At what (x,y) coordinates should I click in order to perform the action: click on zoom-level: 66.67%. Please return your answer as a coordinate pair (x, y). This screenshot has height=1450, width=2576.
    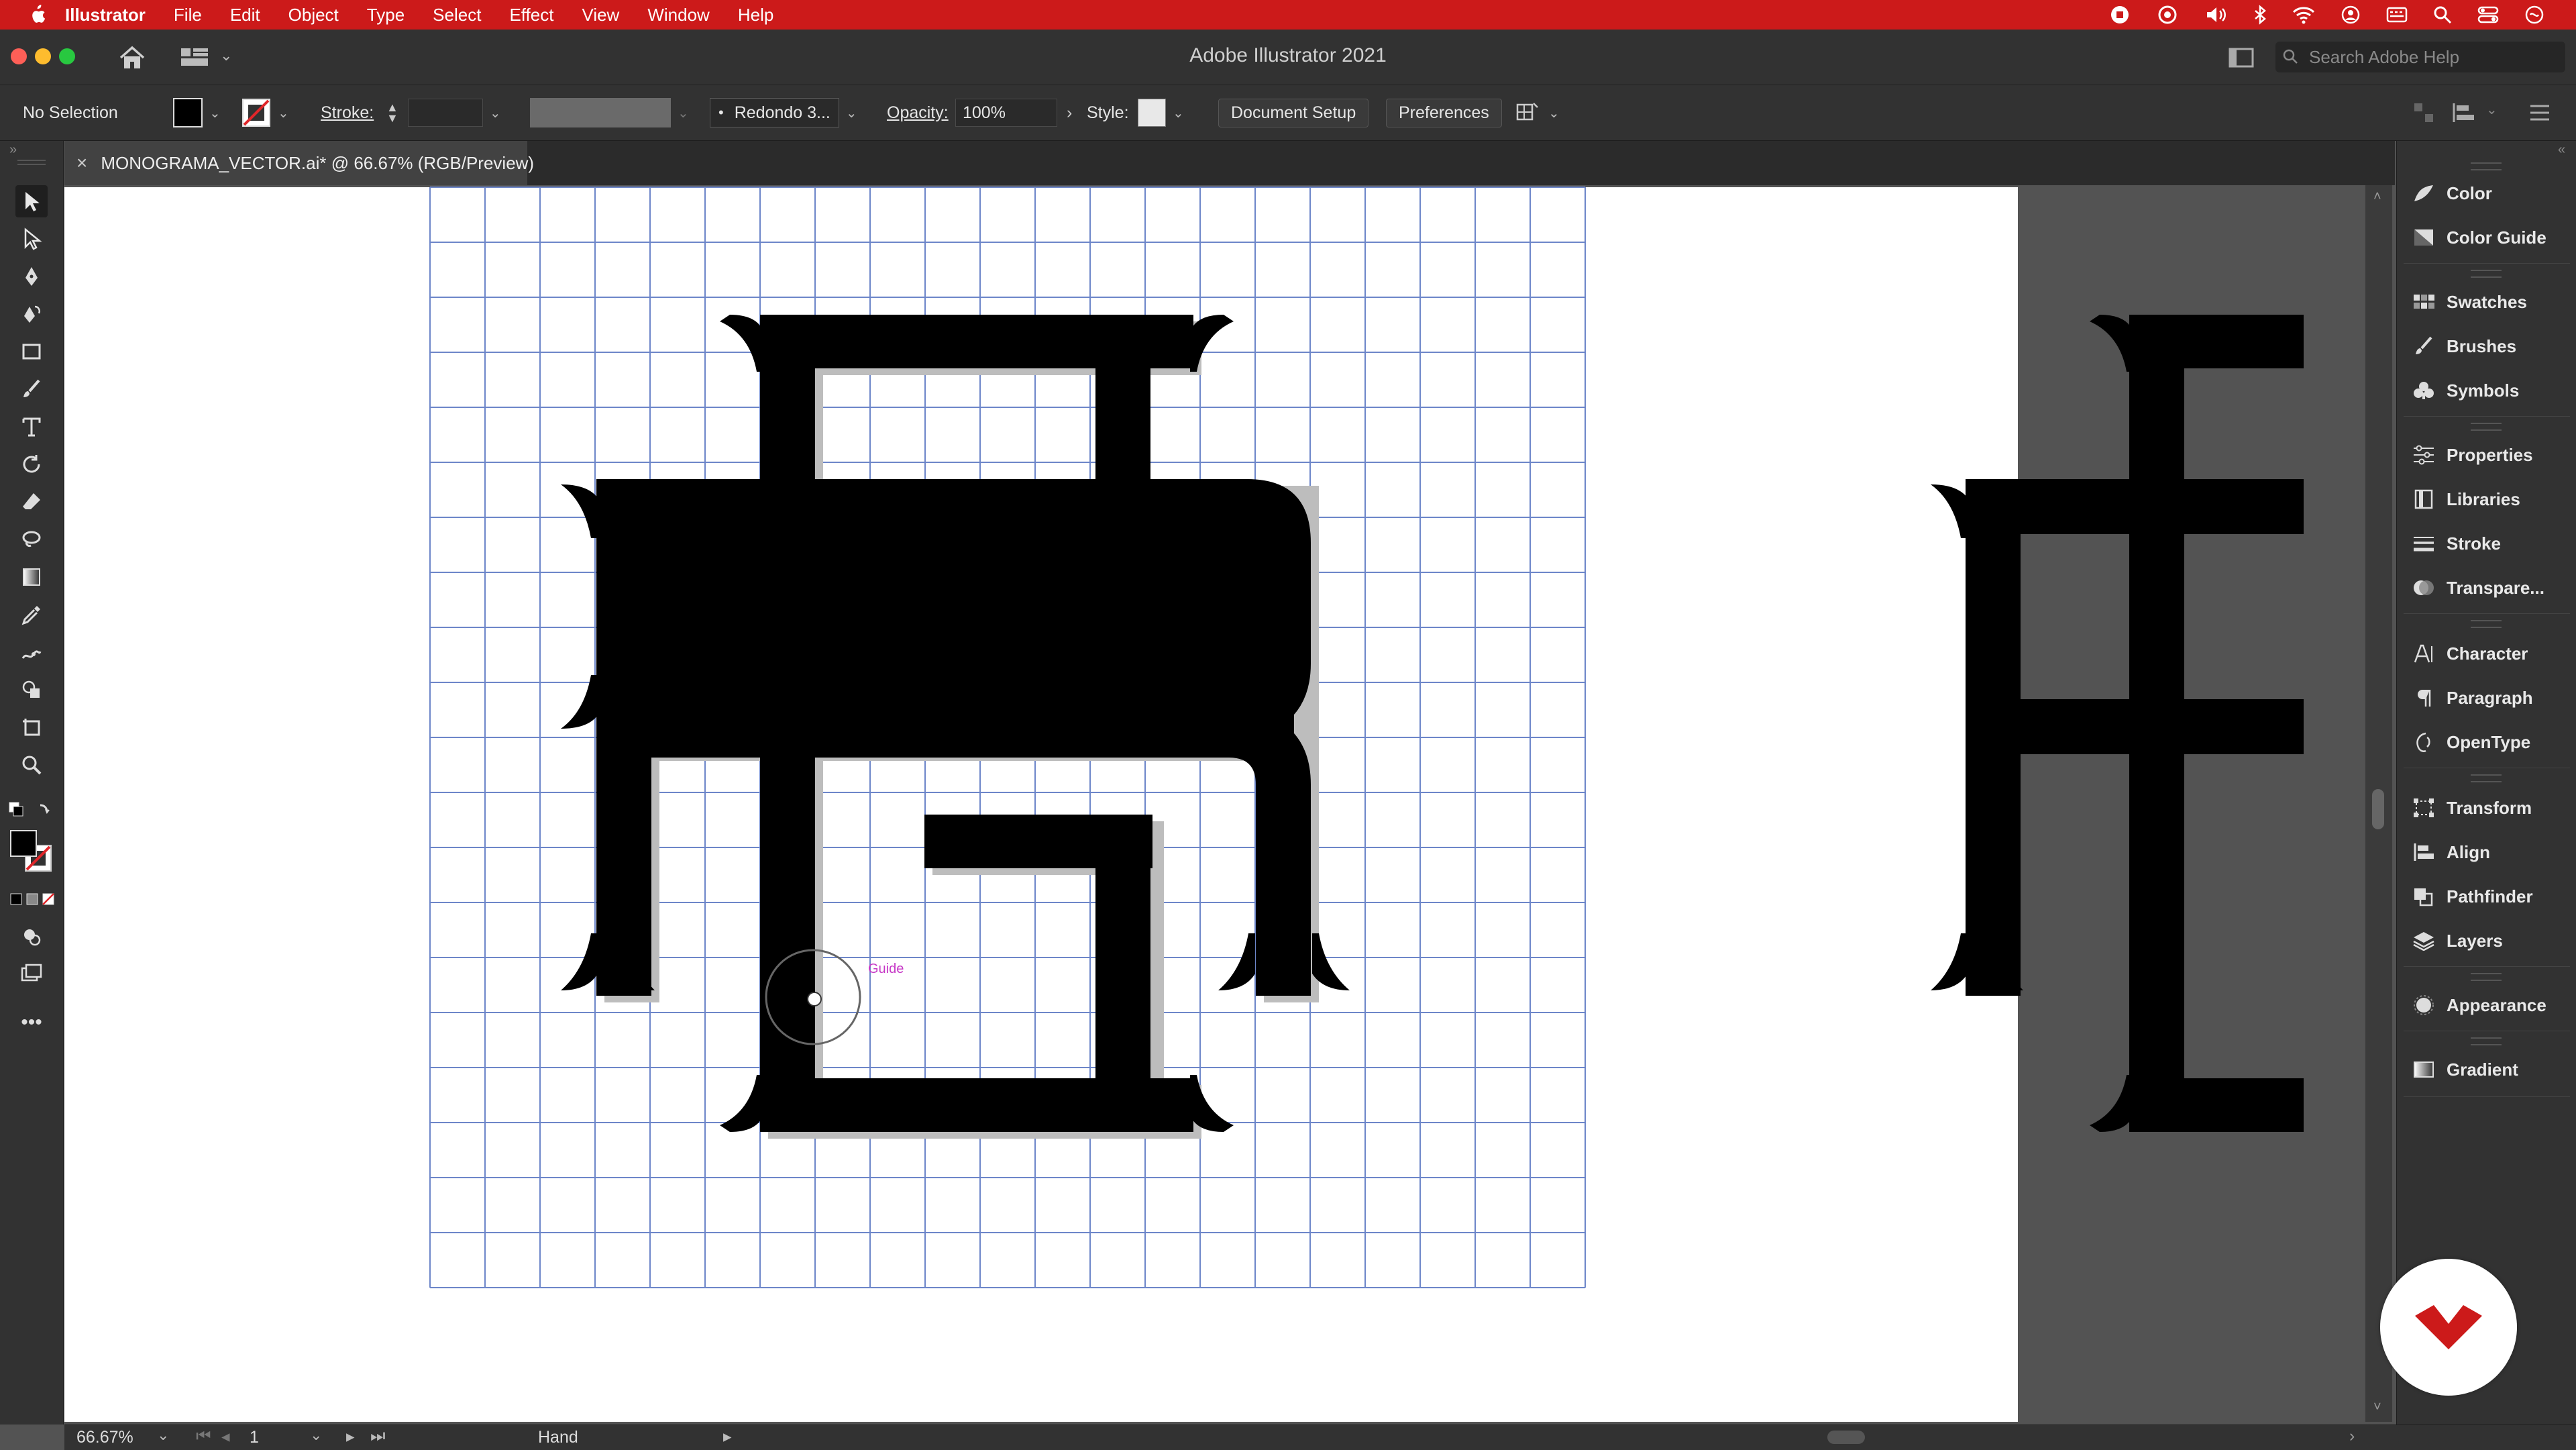
    Looking at the image, I should click on (104, 1437).